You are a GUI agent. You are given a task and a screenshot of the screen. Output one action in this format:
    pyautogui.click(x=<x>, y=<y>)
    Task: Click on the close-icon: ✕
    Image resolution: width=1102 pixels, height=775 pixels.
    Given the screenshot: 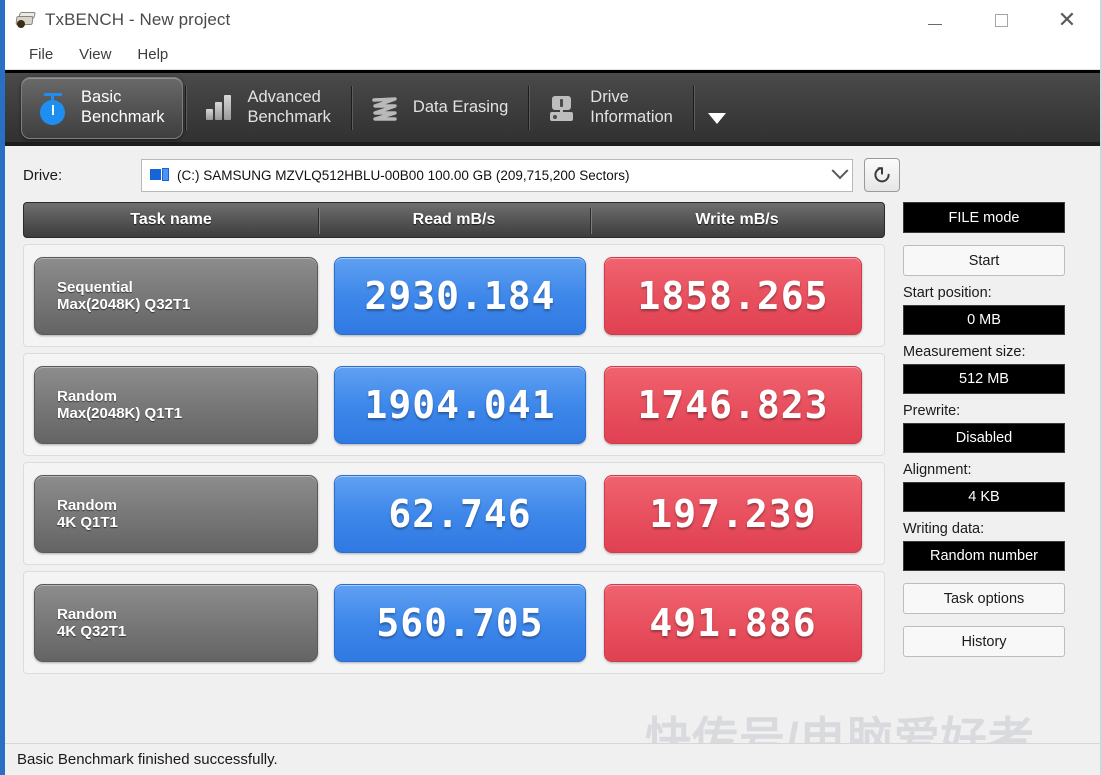 What is the action you would take?
    pyautogui.click(x=1067, y=19)
    